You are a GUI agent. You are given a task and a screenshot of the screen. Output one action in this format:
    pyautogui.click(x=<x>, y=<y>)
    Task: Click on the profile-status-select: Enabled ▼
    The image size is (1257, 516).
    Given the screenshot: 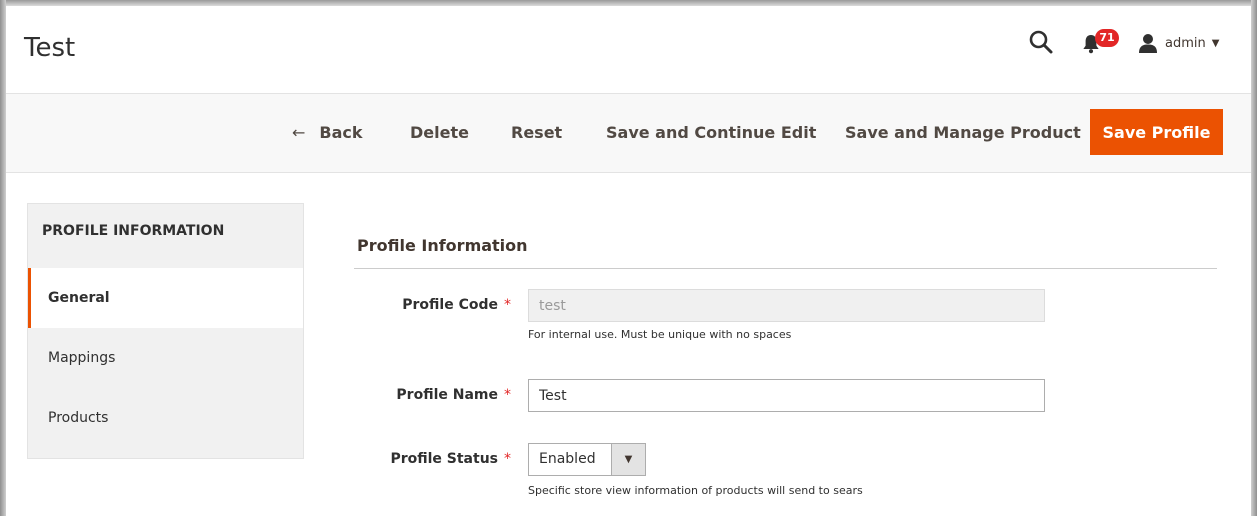 What is the action you would take?
    pyautogui.click(x=587, y=459)
    